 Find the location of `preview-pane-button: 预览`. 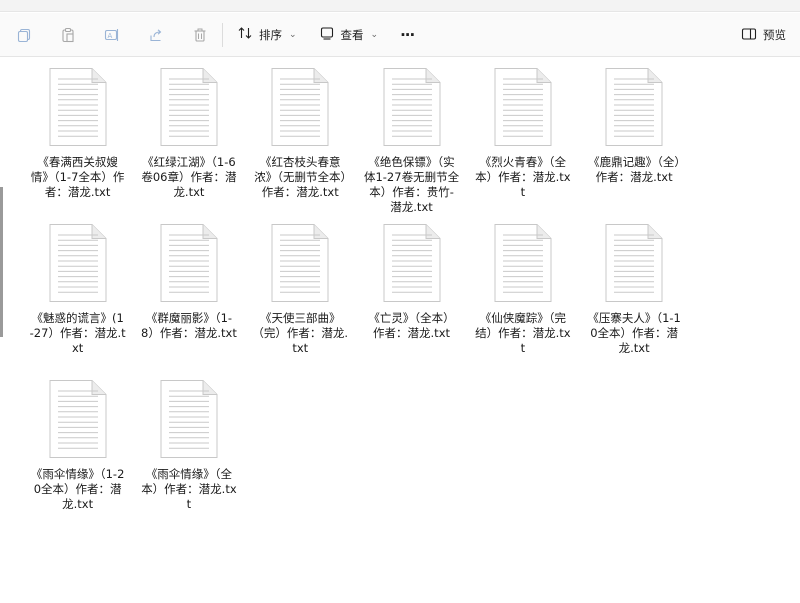

preview-pane-button: 预览 is located at coordinates (763, 35).